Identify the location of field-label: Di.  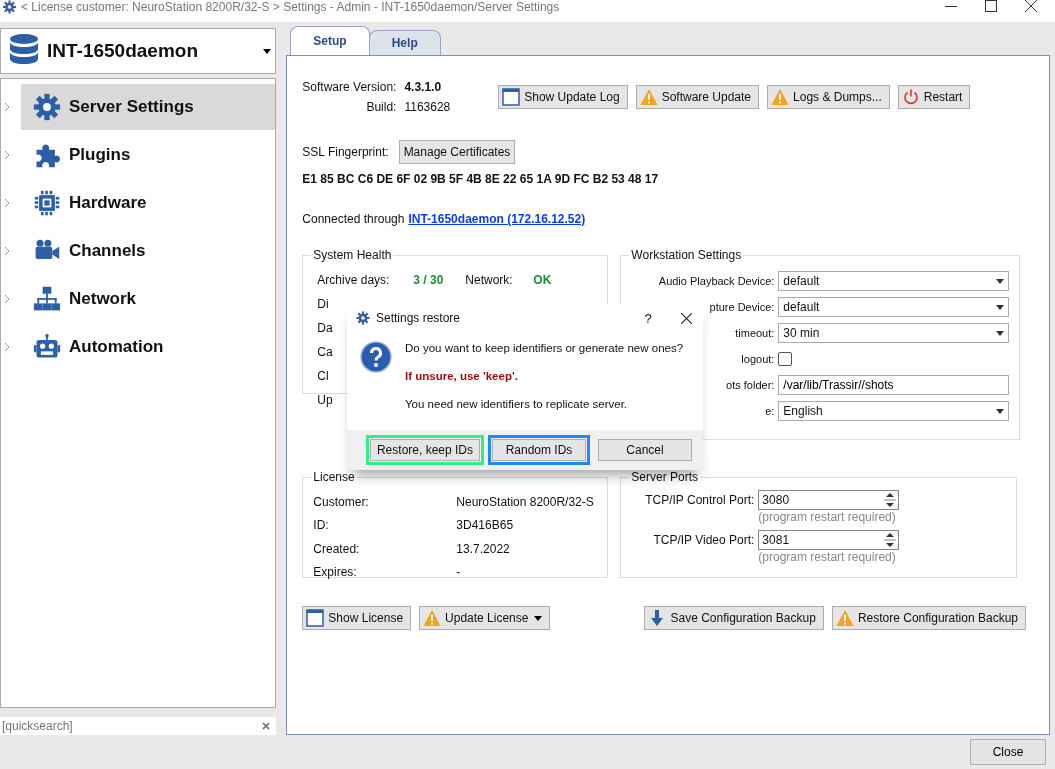
(323, 304).